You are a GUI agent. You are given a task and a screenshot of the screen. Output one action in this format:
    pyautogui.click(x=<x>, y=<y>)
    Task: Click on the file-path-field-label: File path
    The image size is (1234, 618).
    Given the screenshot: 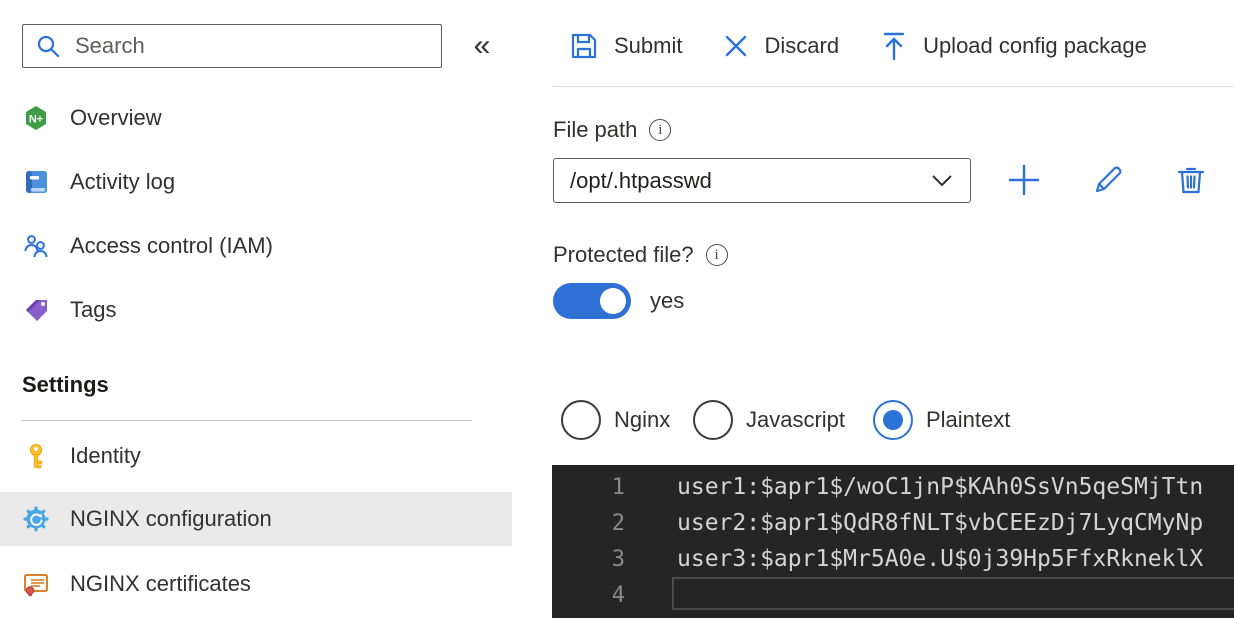 What is the action you would take?
    pyautogui.click(x=612, y=130)
    